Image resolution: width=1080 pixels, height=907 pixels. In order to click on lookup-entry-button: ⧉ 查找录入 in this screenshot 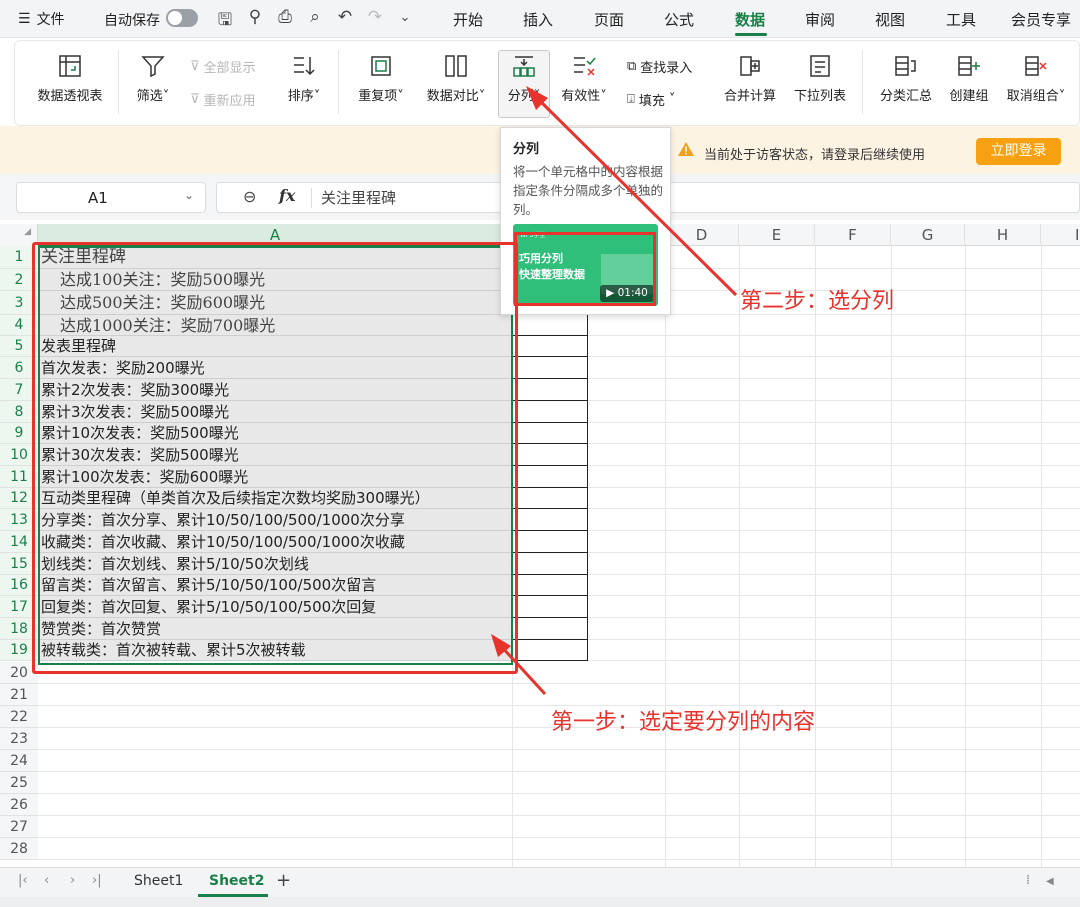, I will do `click(659, 66)`.